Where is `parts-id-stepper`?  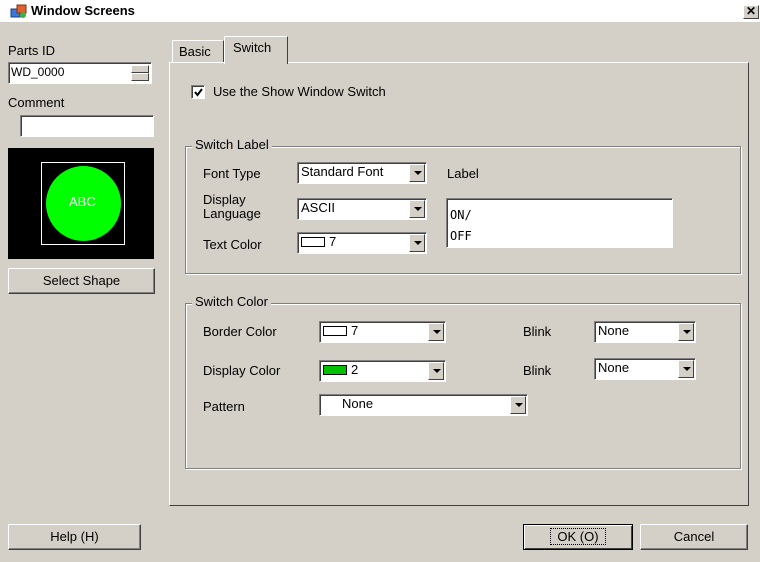
parts-id-stepper is located at coordinates (140, 73).